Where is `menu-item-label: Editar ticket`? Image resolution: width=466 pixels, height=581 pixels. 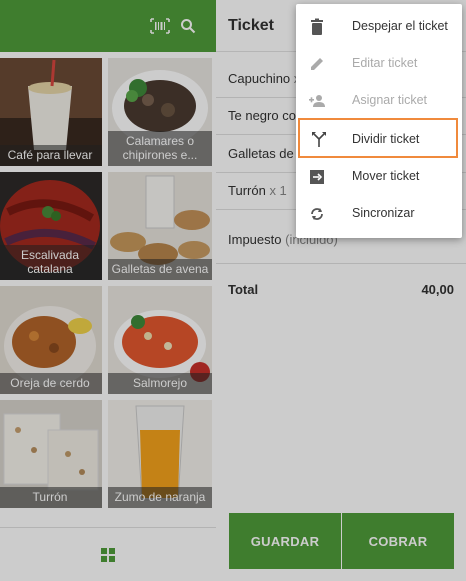 menu-item-label: Editar ticket is located at coordinates (385, 63).